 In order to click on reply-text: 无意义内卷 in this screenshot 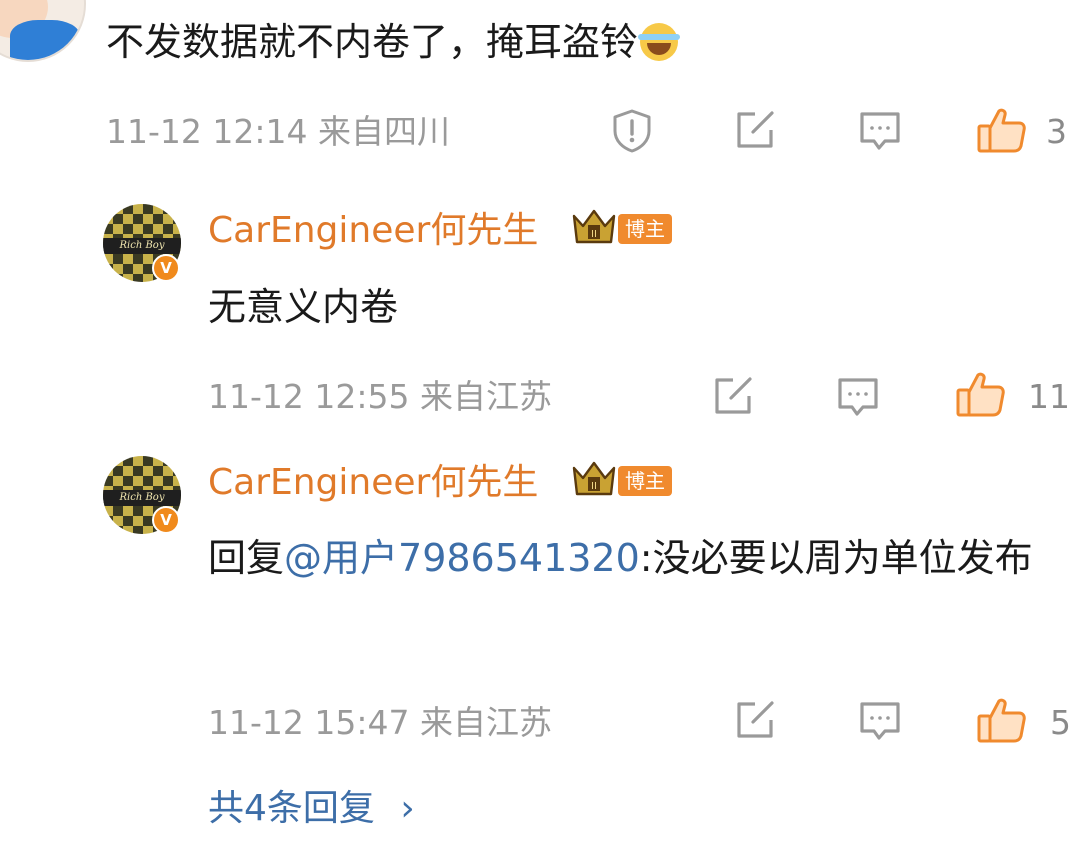, I will do `click(303, 307)`.